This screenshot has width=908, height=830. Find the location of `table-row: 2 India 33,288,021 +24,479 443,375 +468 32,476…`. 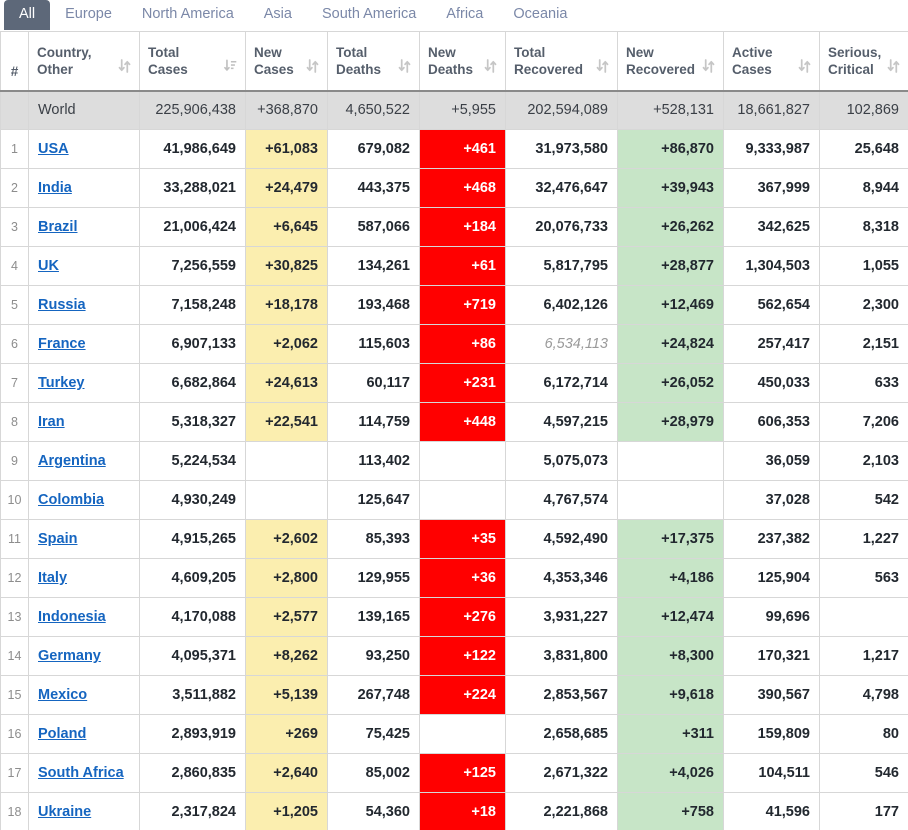

table-row: 2 India 33,288,021 +24,479 443,375 +468 32,476… is located at coordinates (454, 188).